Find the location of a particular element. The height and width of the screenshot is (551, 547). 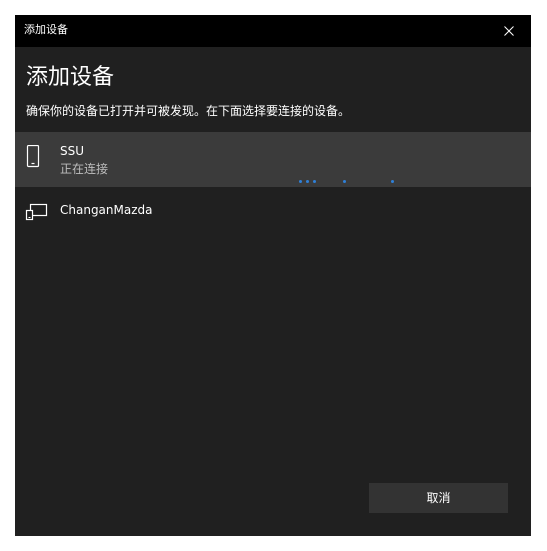

close-icon is located at coordinates (509, 31).